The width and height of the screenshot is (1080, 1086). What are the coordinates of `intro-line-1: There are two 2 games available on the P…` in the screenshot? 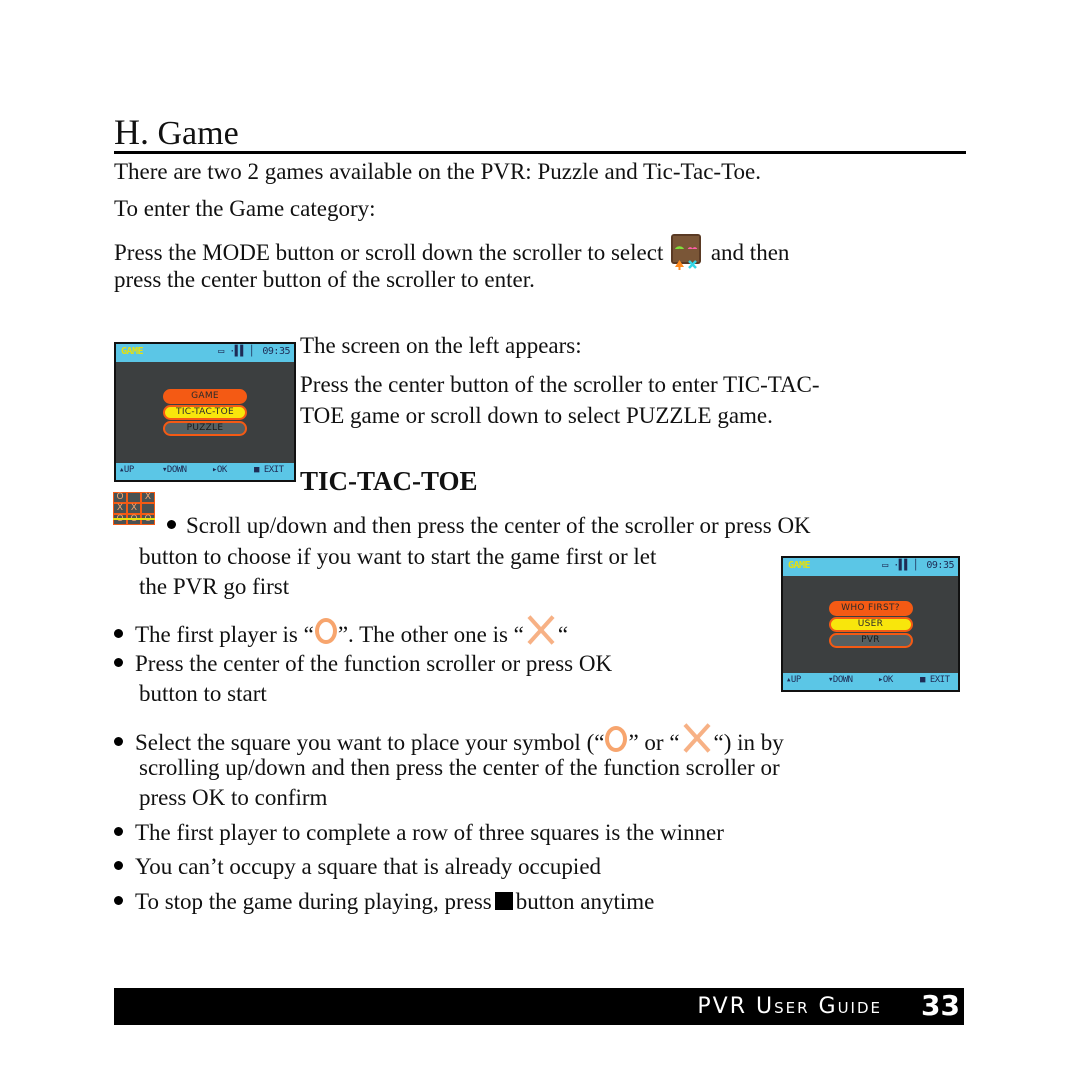 It's located at (437, 171).